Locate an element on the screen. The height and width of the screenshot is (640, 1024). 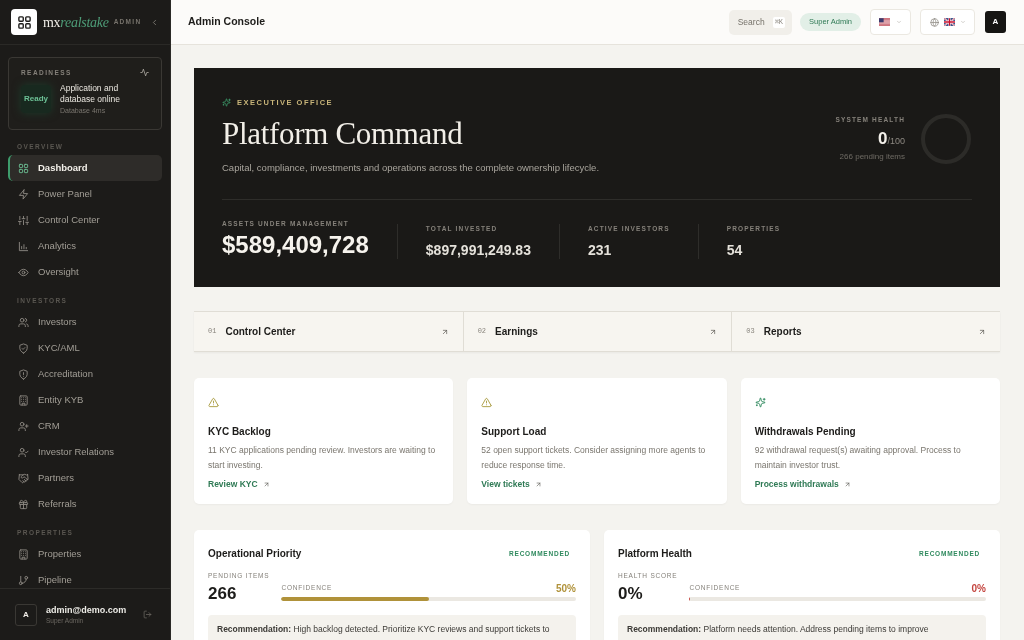
bar-chart-icon is located at coordinates (23, 246).